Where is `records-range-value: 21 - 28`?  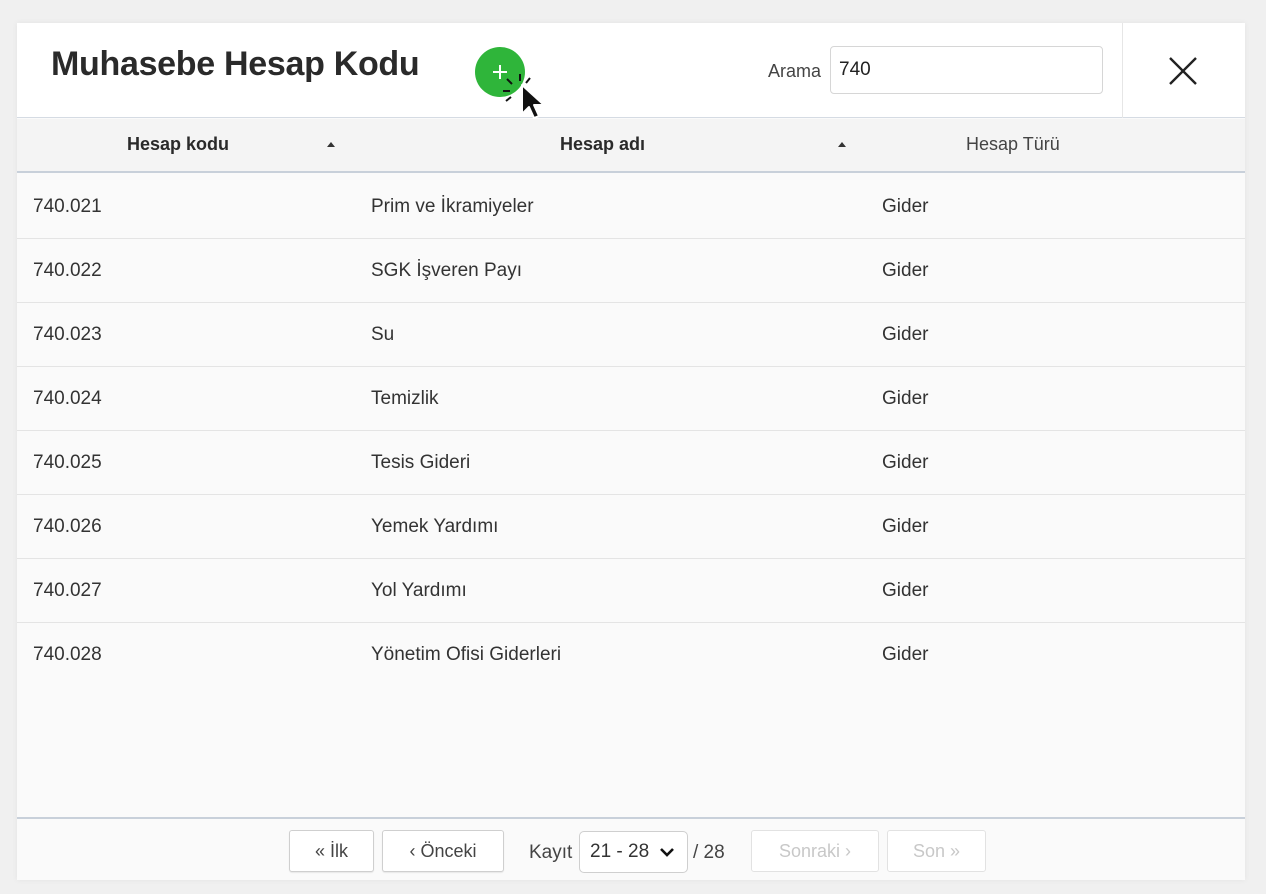
records-range-value: 21 - 28 is located at coordinates (620, 851).